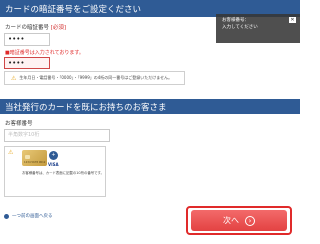 The width and height of the screenshot is (320, 244). I want to click on section-header-customer: 当社発行のカードを既にお持ちのお客さま, so click(150, 106).